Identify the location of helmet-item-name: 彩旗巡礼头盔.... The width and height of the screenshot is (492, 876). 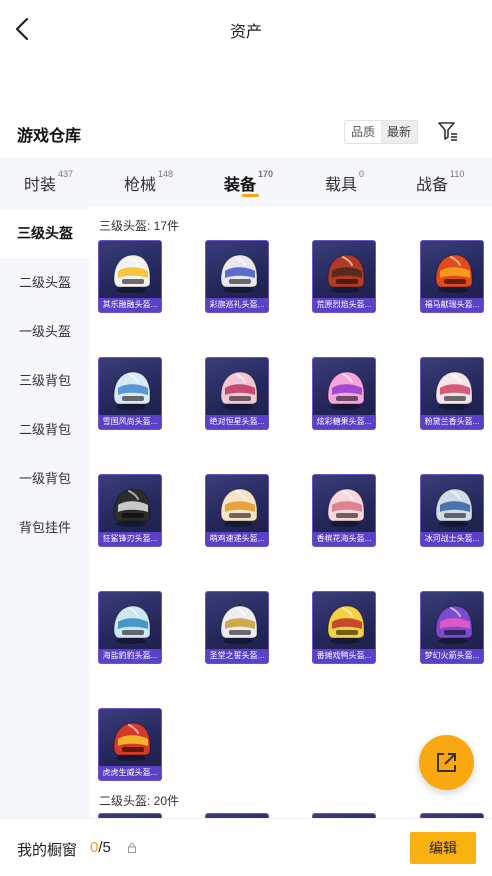
(237, 305).